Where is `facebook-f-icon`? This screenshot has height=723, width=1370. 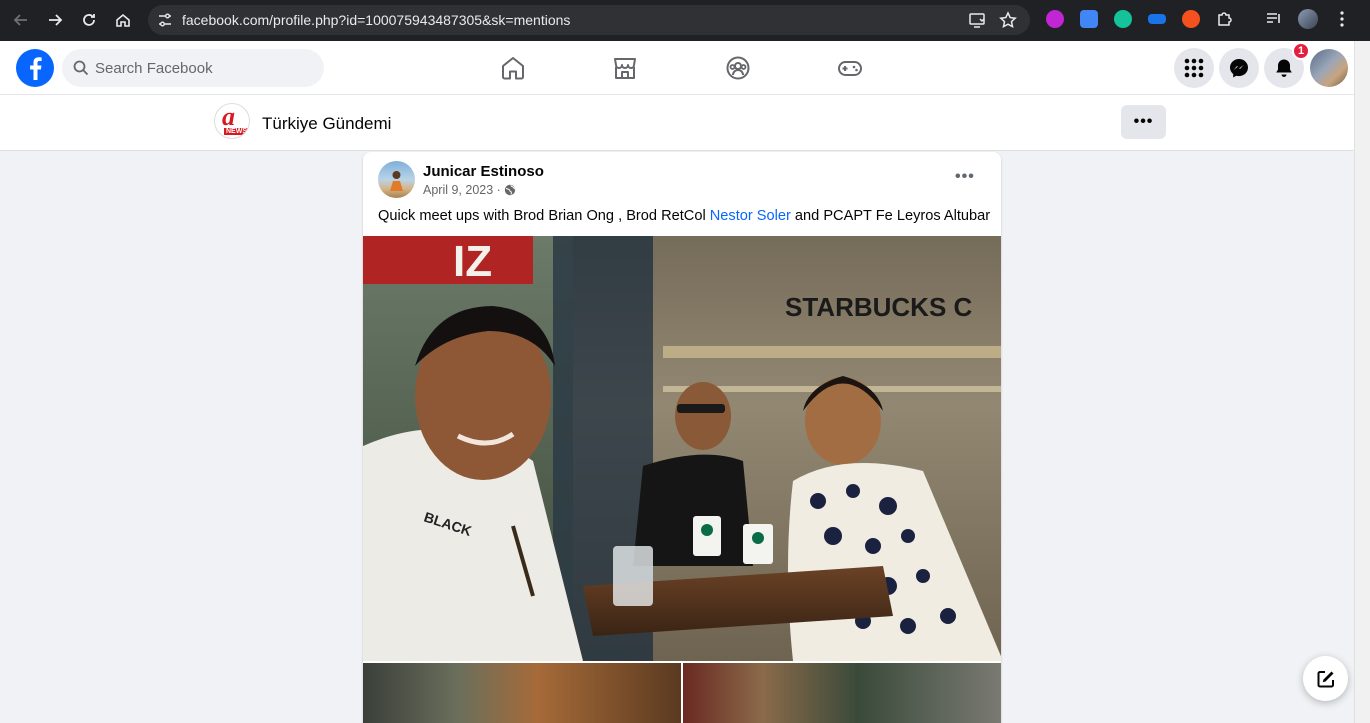 facebook-f-icon is located at coordinates (36, 68).